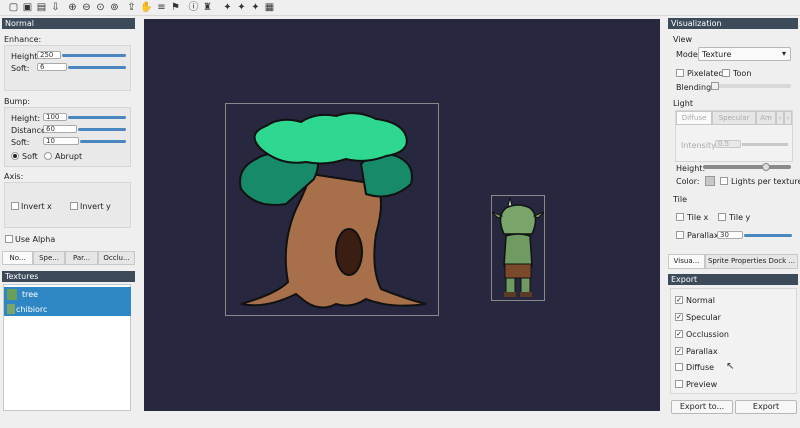 This screenshot has height=428, width=800. I want to click on enhance-soft-spinbox: 6, so click(52, 67).